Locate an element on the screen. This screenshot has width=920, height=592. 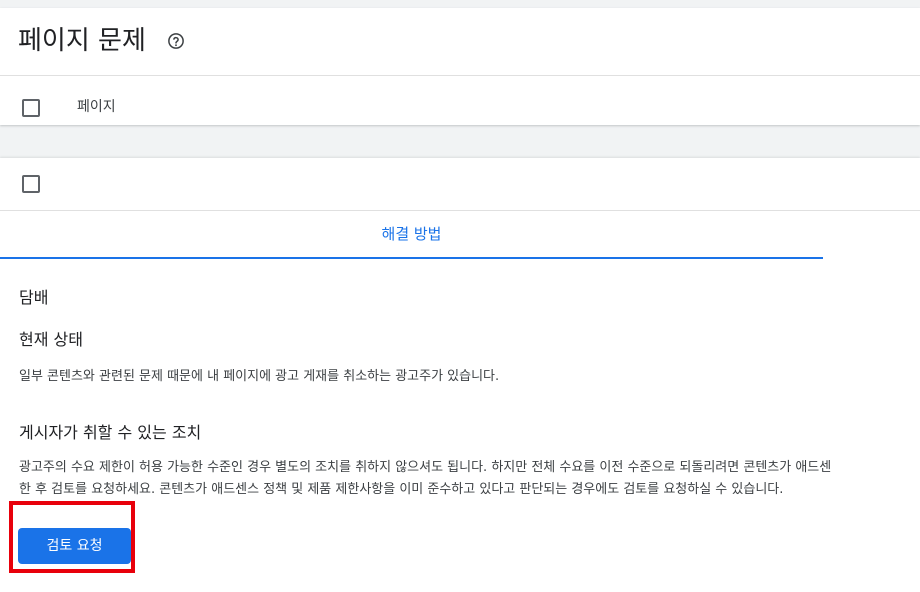
card-header: 페이지 문제 is located at coordinates (460, 42).